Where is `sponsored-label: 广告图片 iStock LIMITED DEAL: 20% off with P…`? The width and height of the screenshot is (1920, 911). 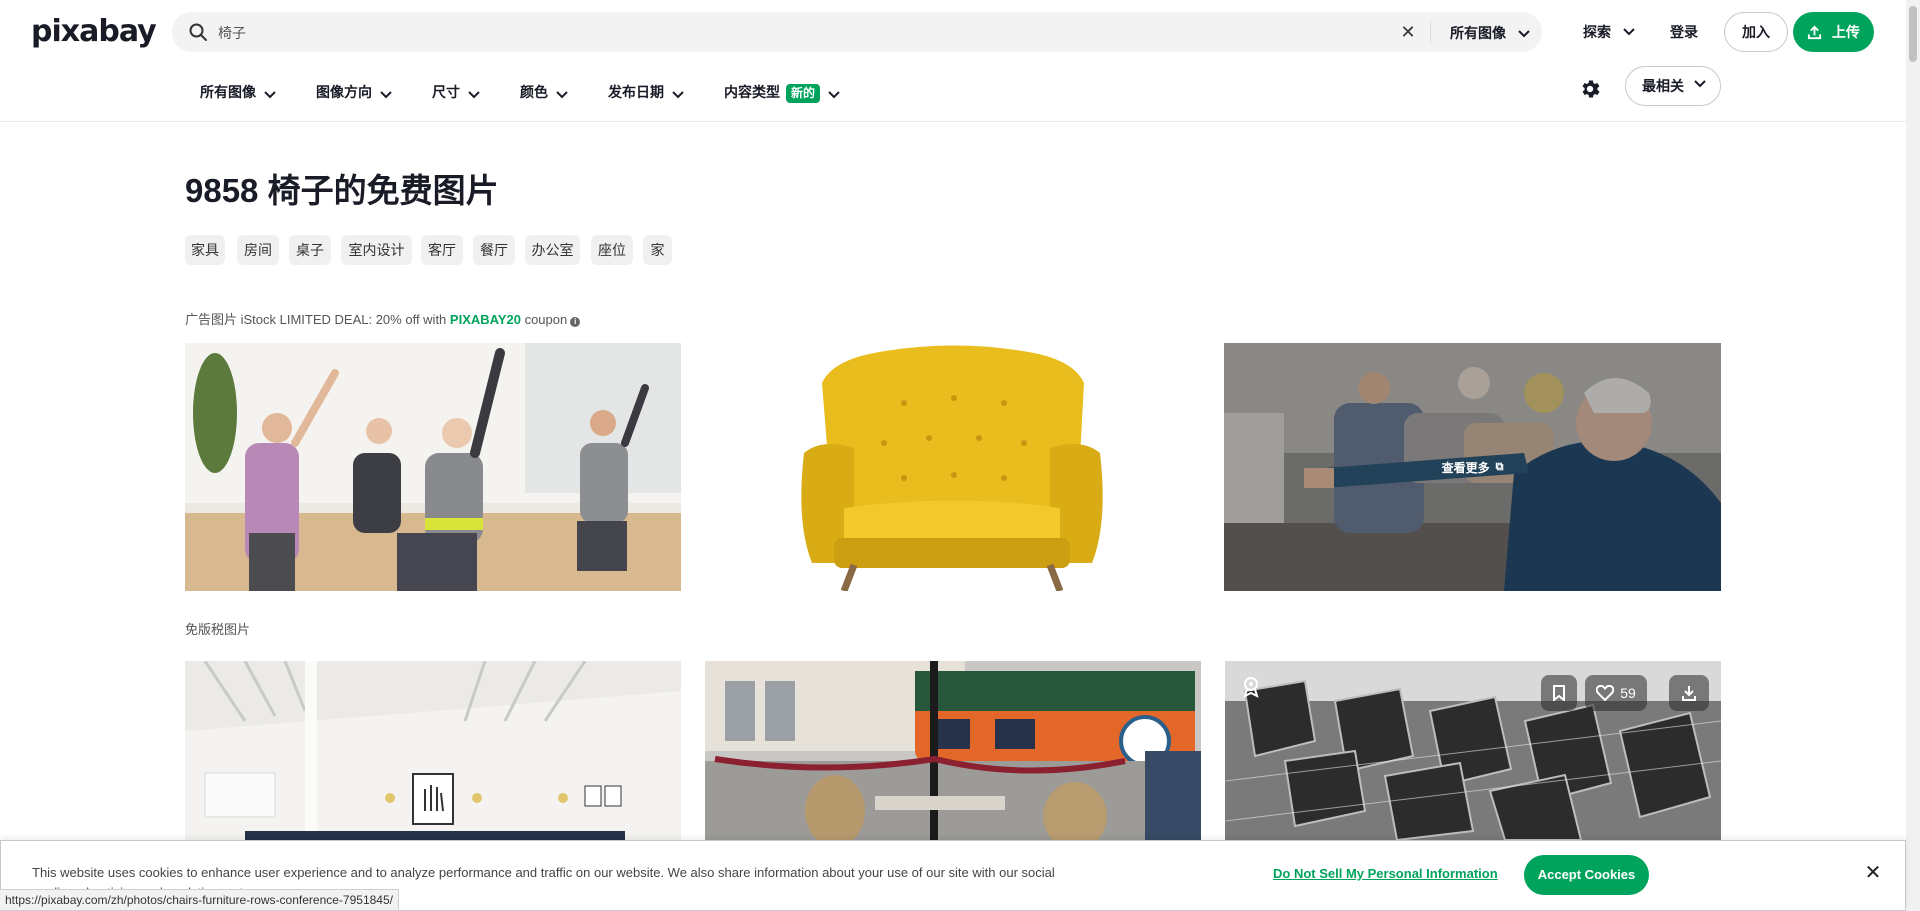 sponsored-label: 广告图片 iStock LIMITED DEAL: 20% off with P… is located at coordinates (383, 318).